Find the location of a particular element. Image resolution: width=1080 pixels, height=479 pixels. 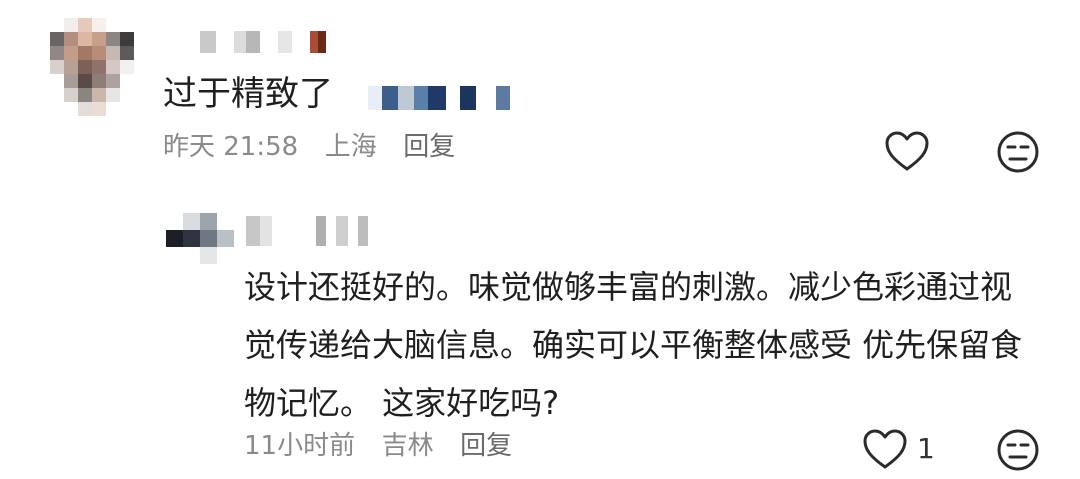

like-count: 1 is located at coordinates (926, 448).